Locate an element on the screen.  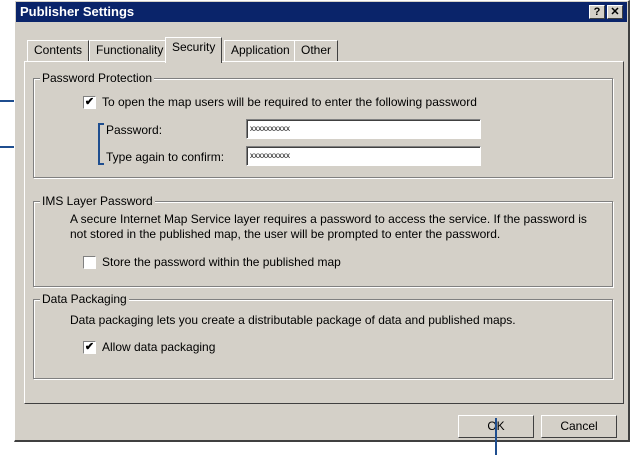
close-button: ✕ is located at coordinates (615, 12).